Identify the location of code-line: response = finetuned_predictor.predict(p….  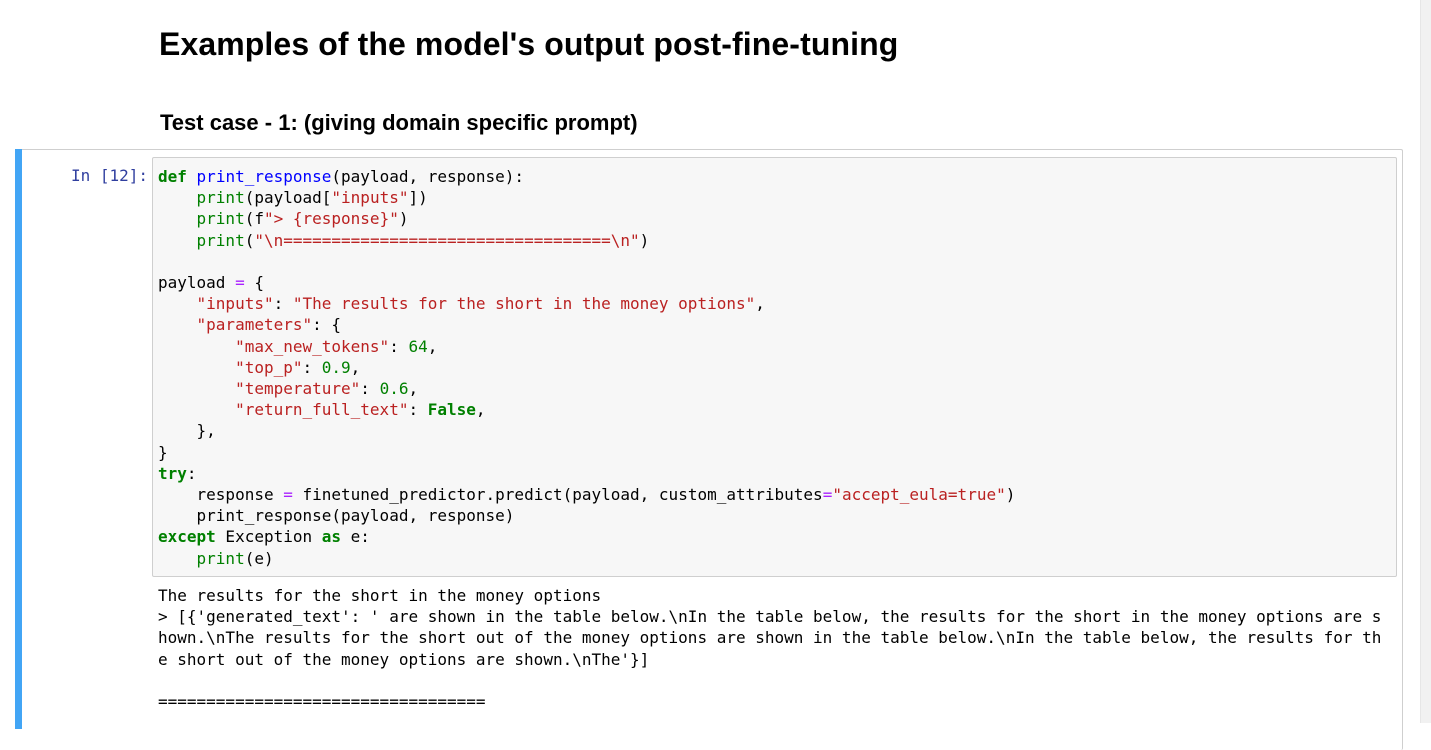
(587, 495).